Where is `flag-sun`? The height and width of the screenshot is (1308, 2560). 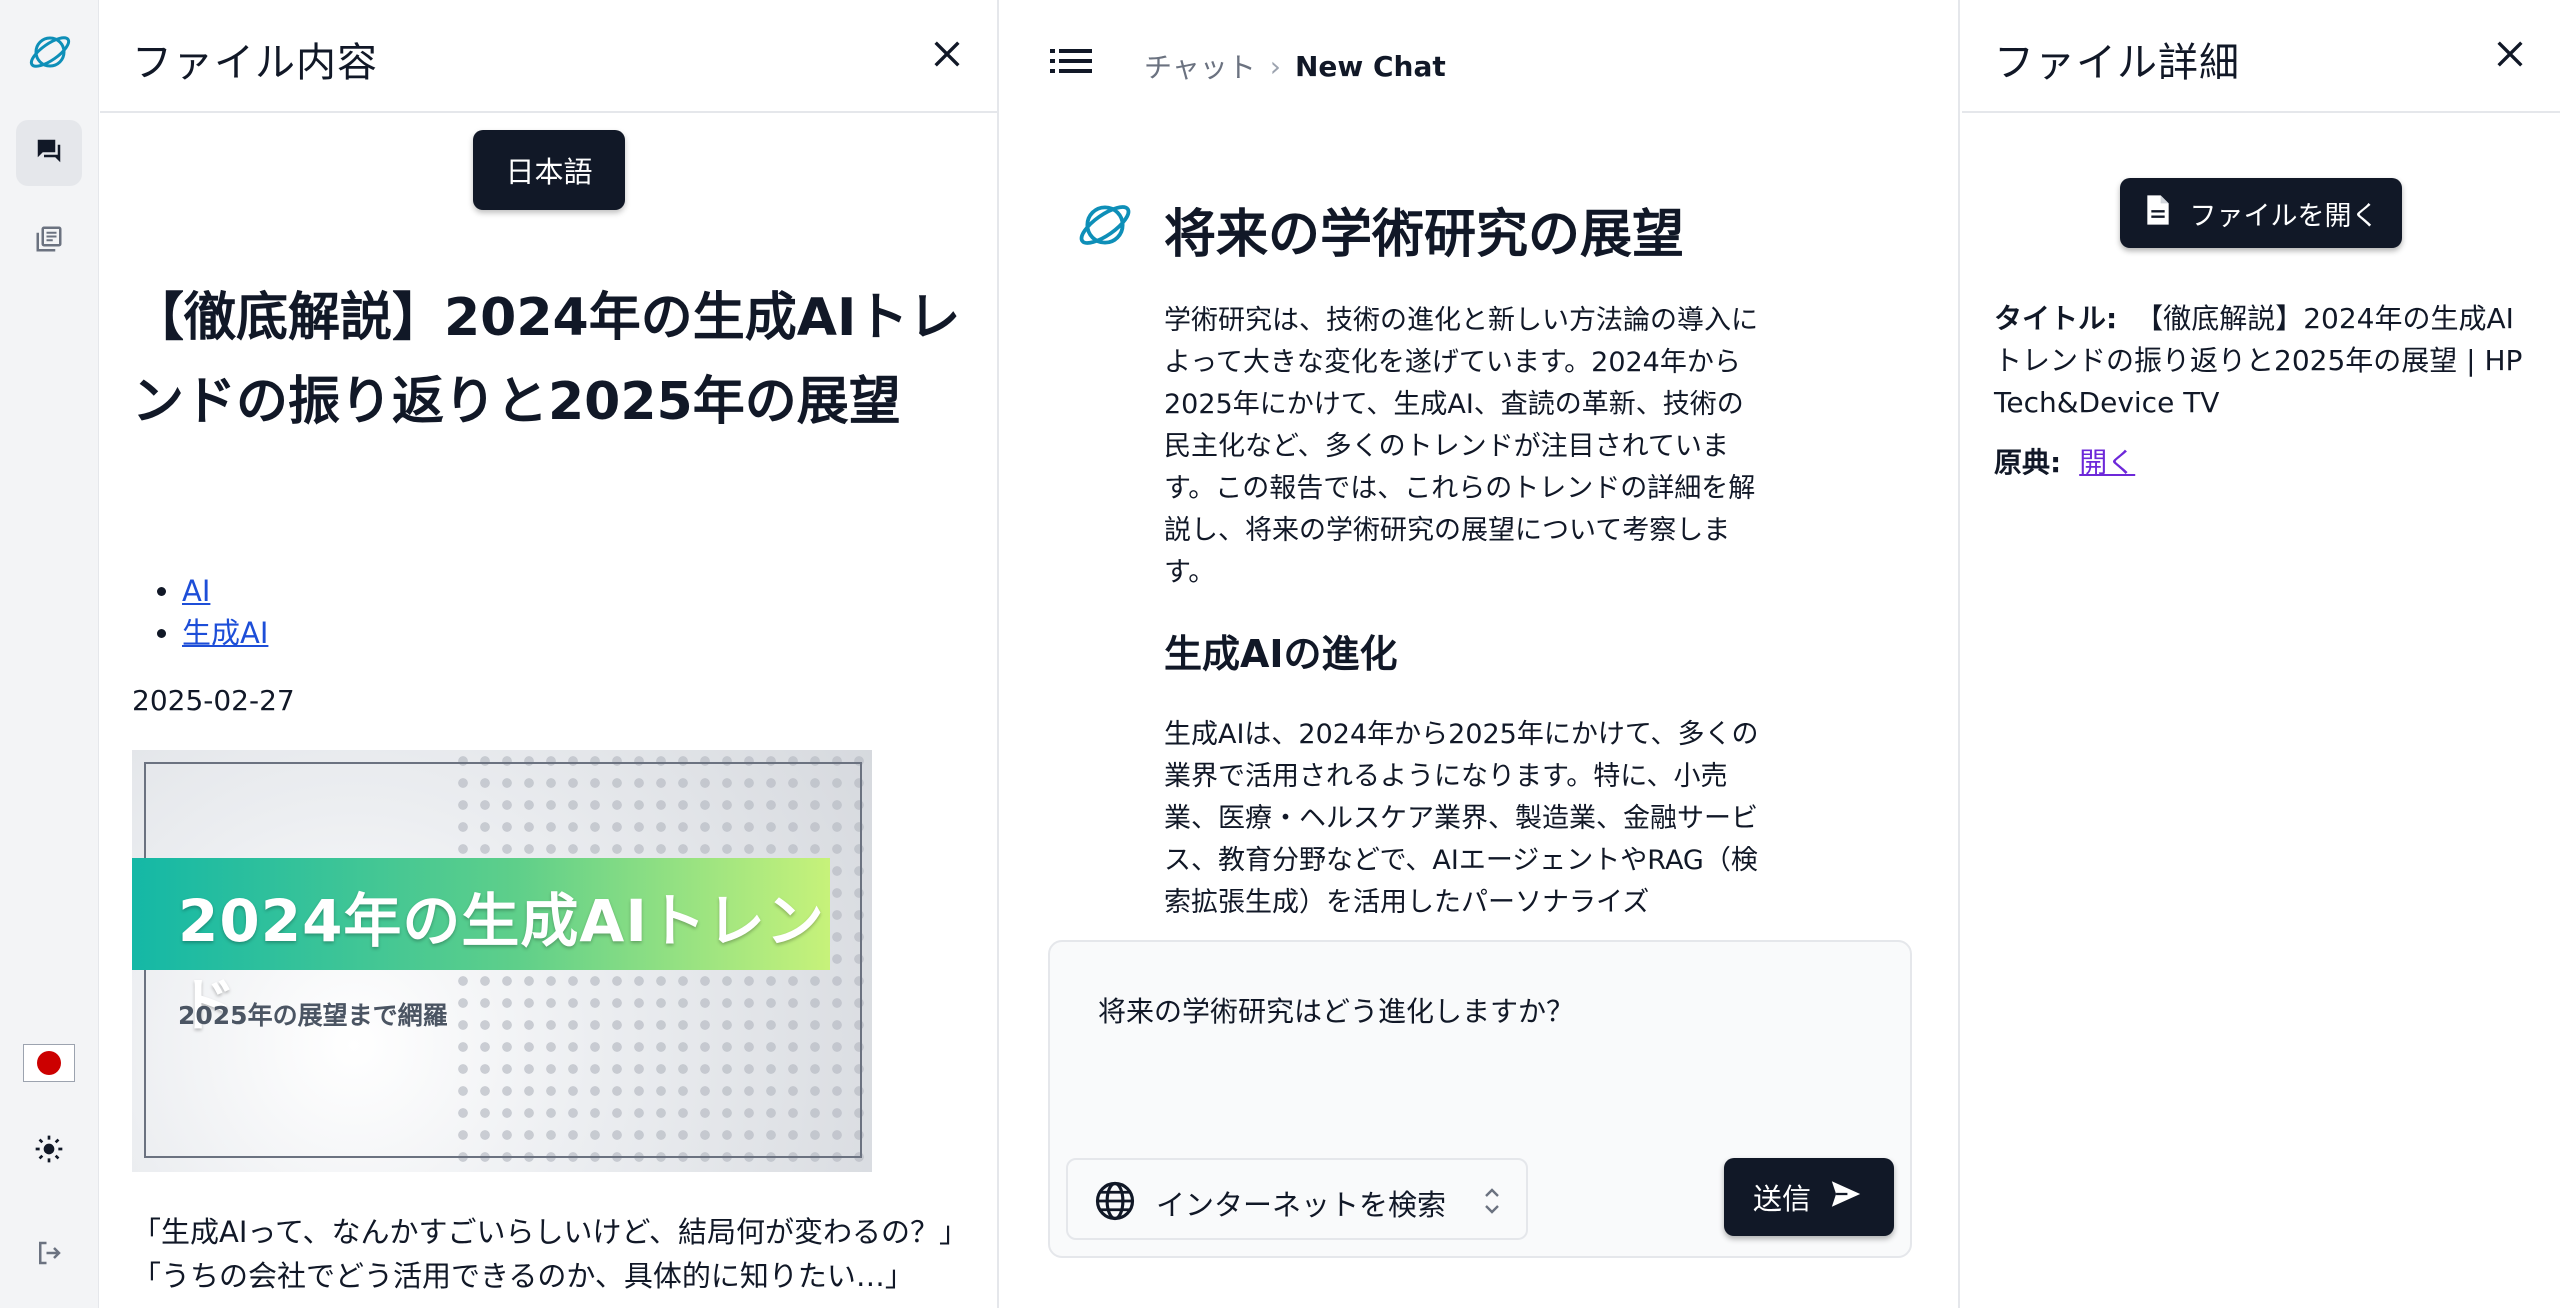 flag-sun is located at coordinates (49, 1063).